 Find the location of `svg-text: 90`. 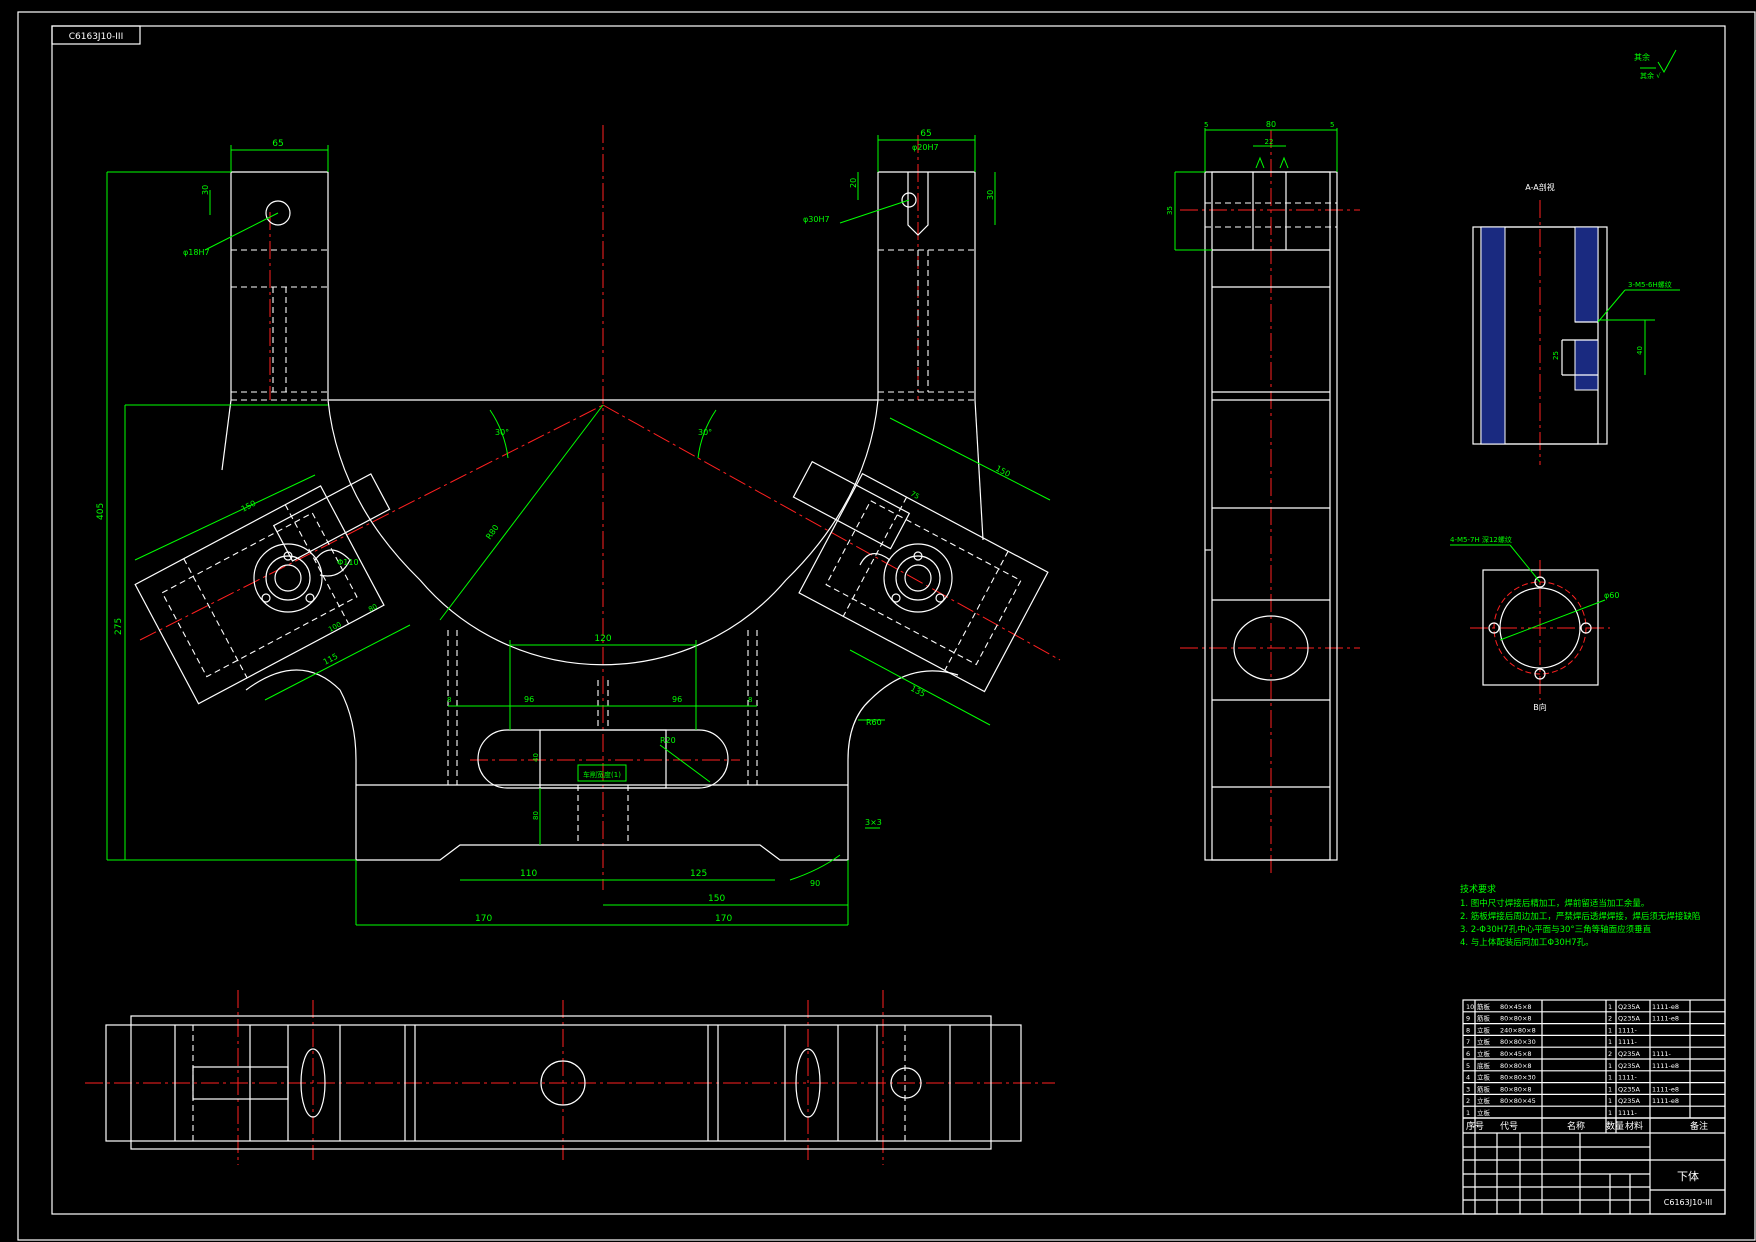

svg-text: 90 is located at coordinates (815, 883).